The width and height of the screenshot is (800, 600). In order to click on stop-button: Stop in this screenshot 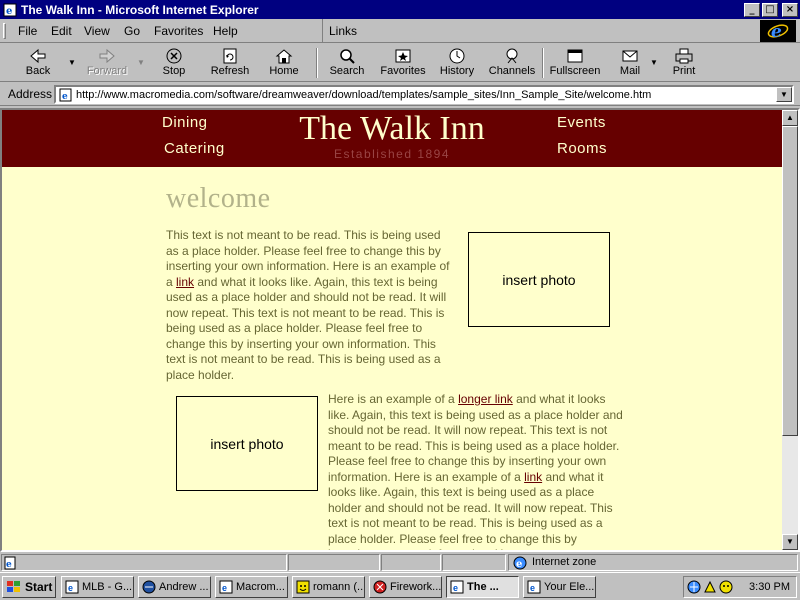, I will do `click(174, 63)`.